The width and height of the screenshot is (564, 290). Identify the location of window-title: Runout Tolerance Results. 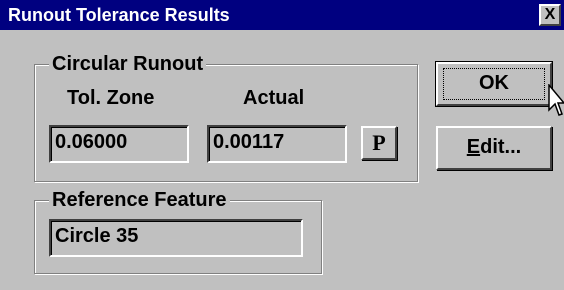
(119, 15).